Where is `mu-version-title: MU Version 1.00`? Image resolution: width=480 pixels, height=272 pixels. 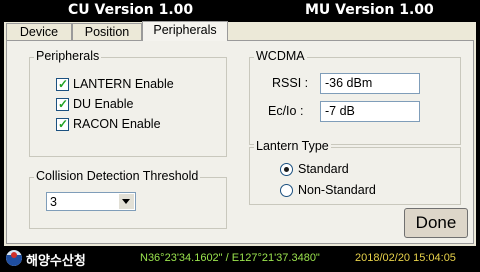 mu-version-title: MU Version 1.00 is located at coordinates (369, 10).